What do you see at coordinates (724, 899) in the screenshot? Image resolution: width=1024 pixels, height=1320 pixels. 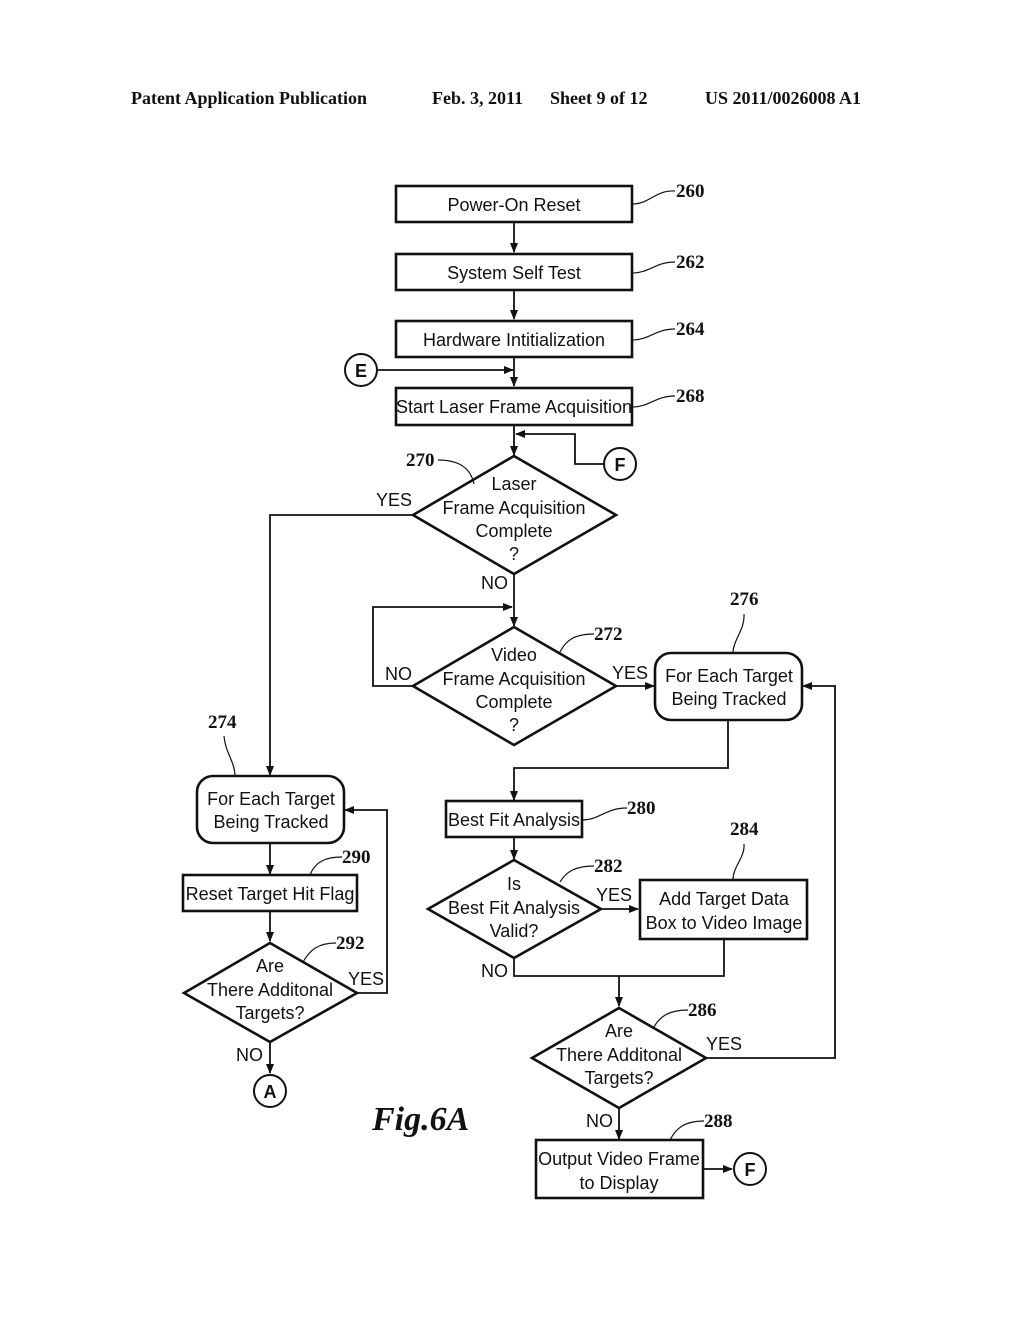 I see `node-label-line: Add Target Data` at bounding box center [724, 899].